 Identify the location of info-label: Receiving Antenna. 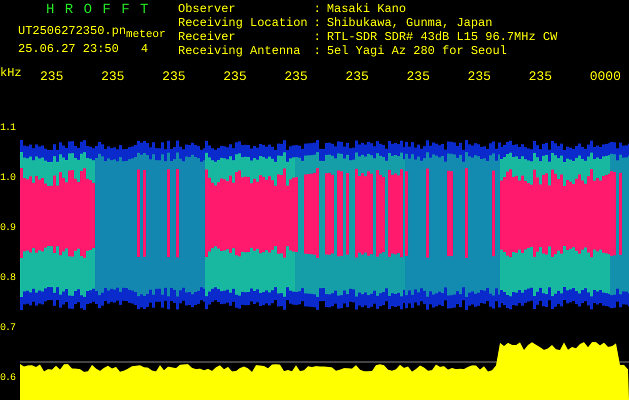
(240, 53).